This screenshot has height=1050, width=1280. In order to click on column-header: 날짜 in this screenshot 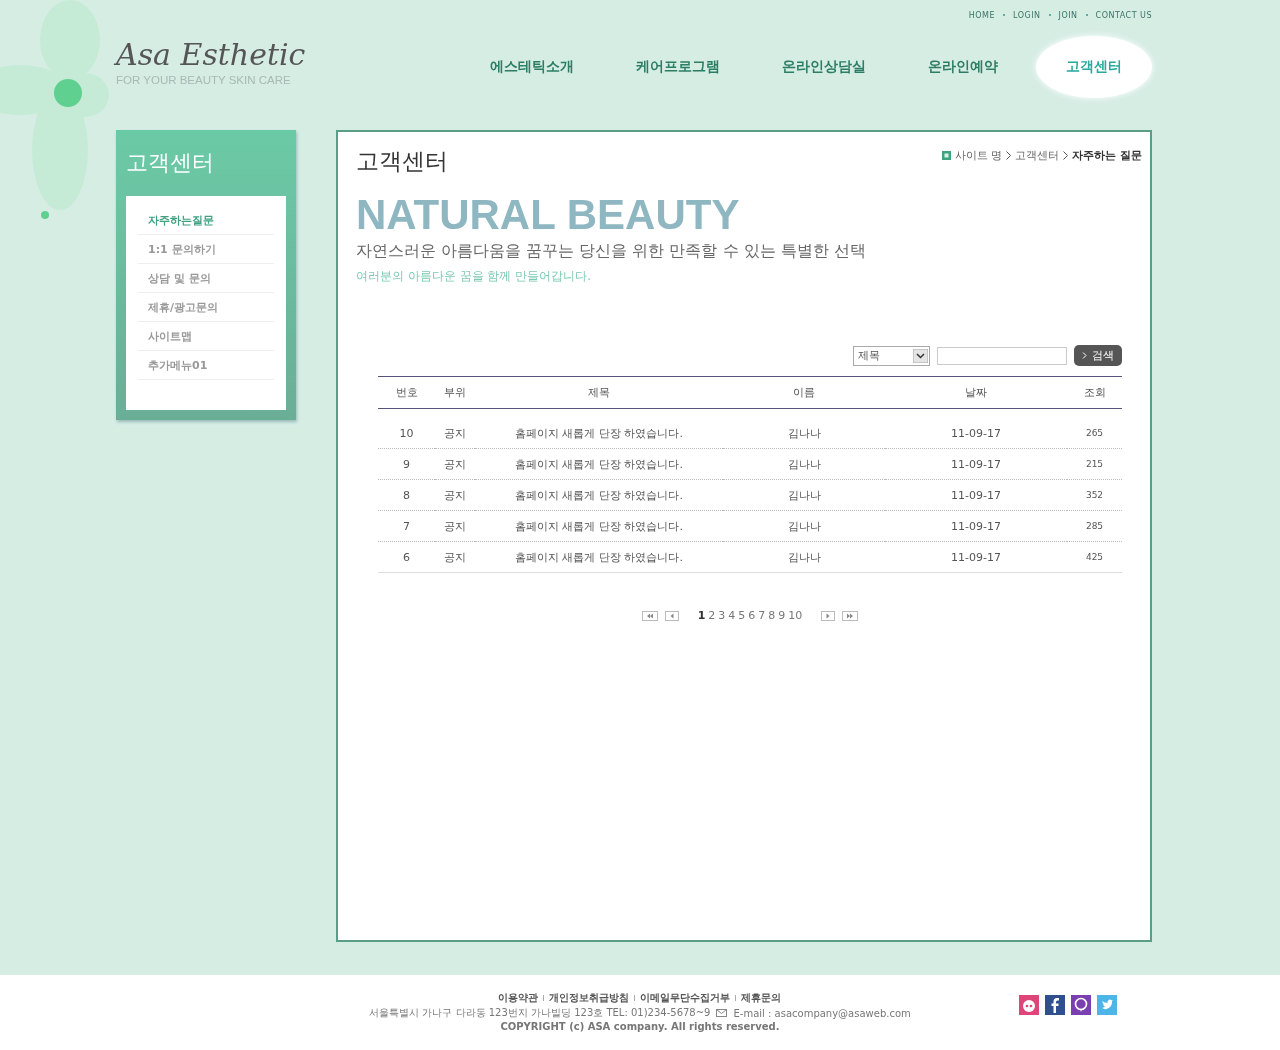, I will do `click(976, 392)`.